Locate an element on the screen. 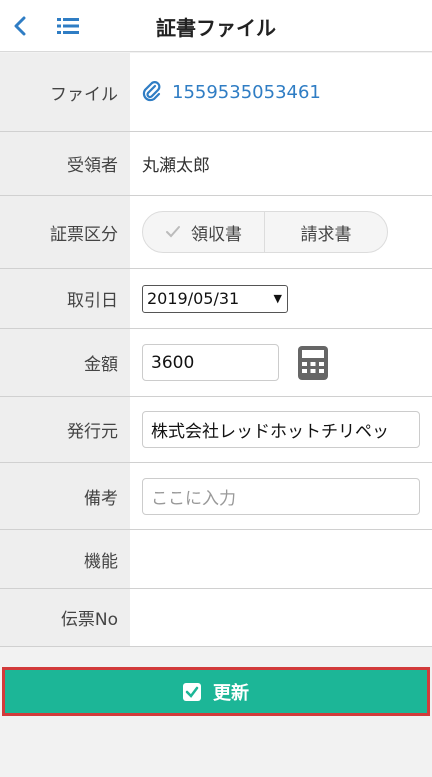 Image resolution: width=432 pixels, height=777 pixels. back-button is located at coordinates (20, 26).